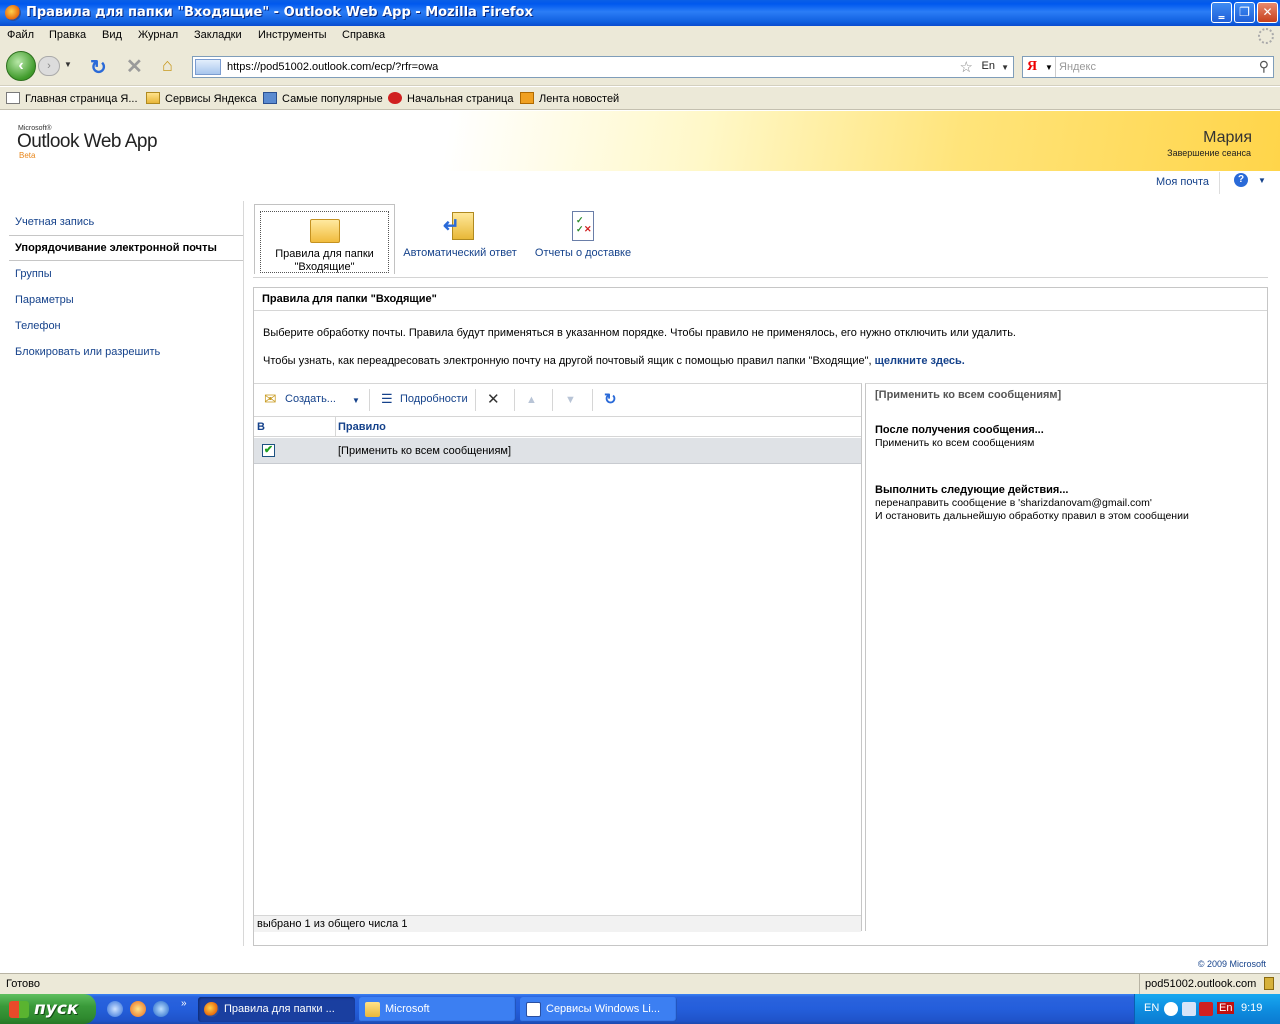  Describe the element at coordinates (988, 66) in the screenshot. I see `lang-indicator: En` at that location.